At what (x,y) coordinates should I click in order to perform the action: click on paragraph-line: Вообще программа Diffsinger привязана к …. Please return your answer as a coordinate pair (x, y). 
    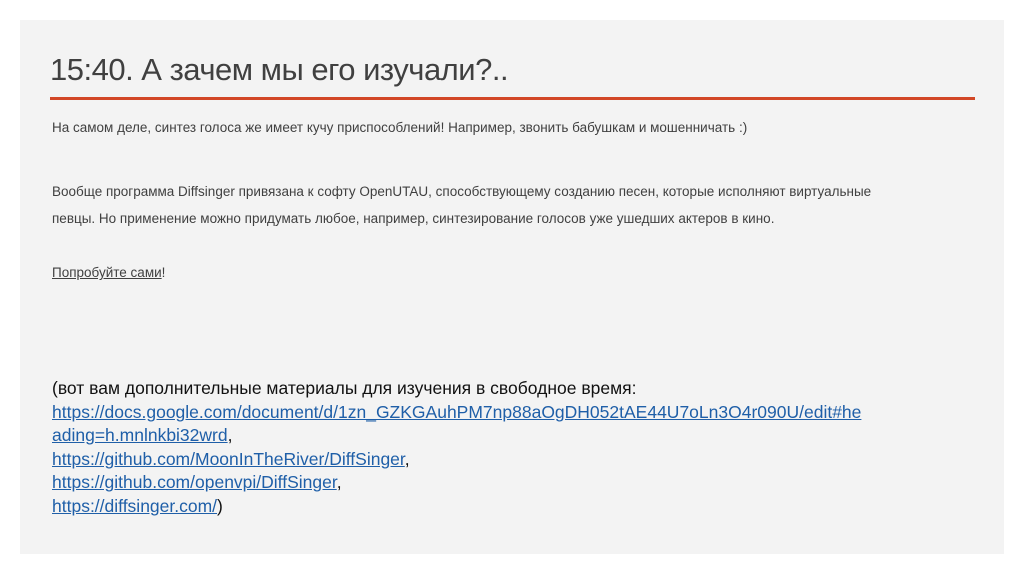
    Looking at the image, I should click on (462, 191).